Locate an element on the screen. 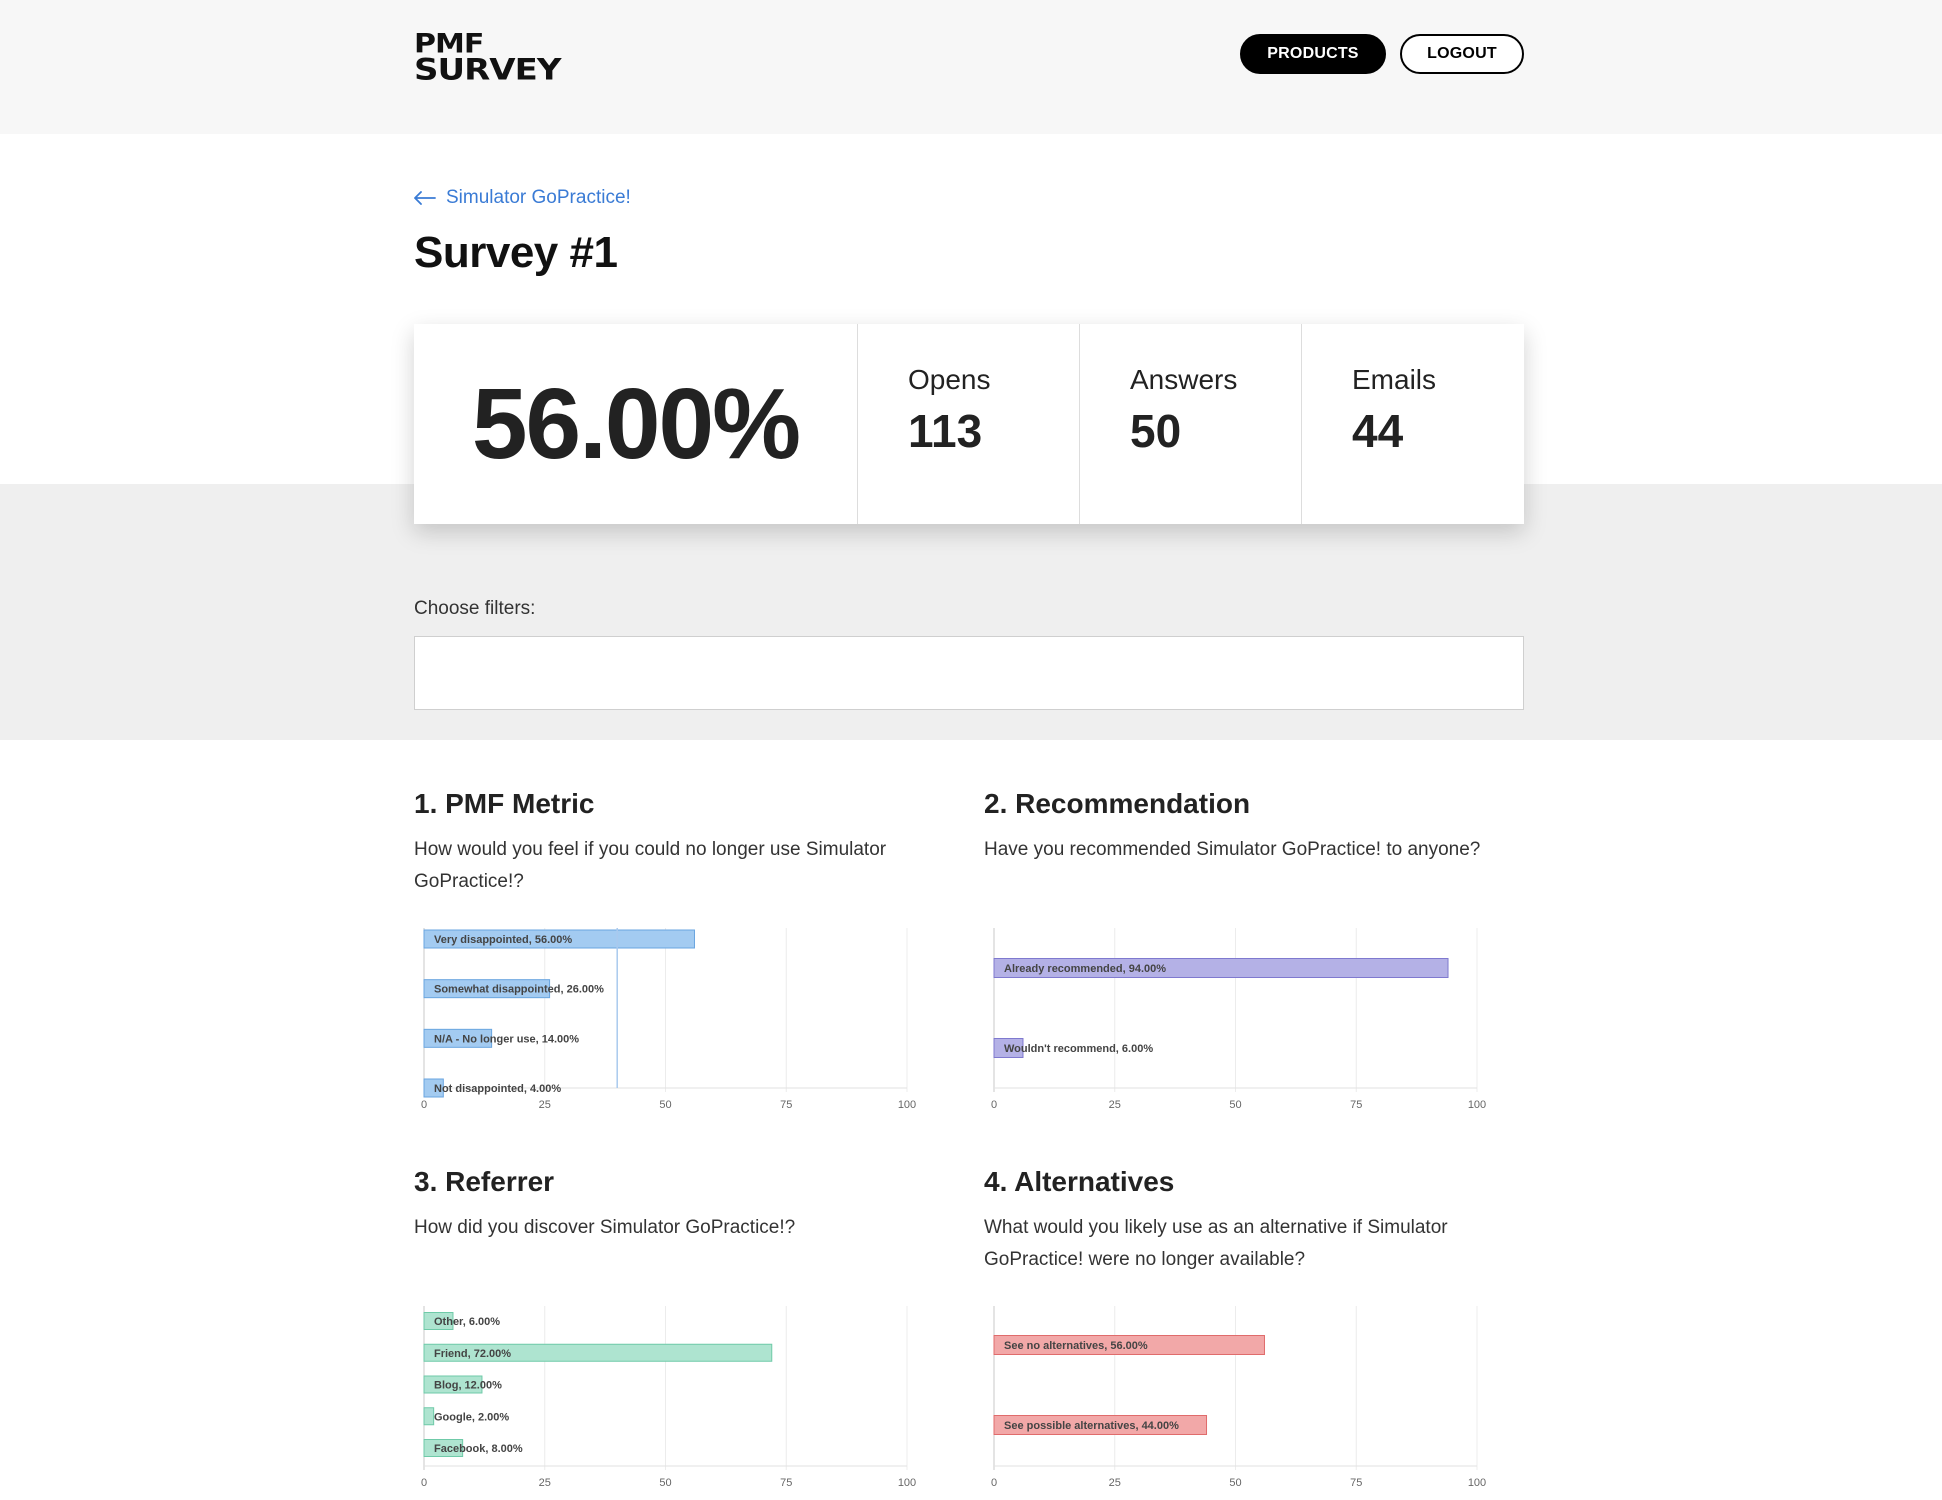 The height and width of the screenshot is (1500, 1942). bar-label: N/A - No longer use, 14.00% is located at coordinates (506, 1039).